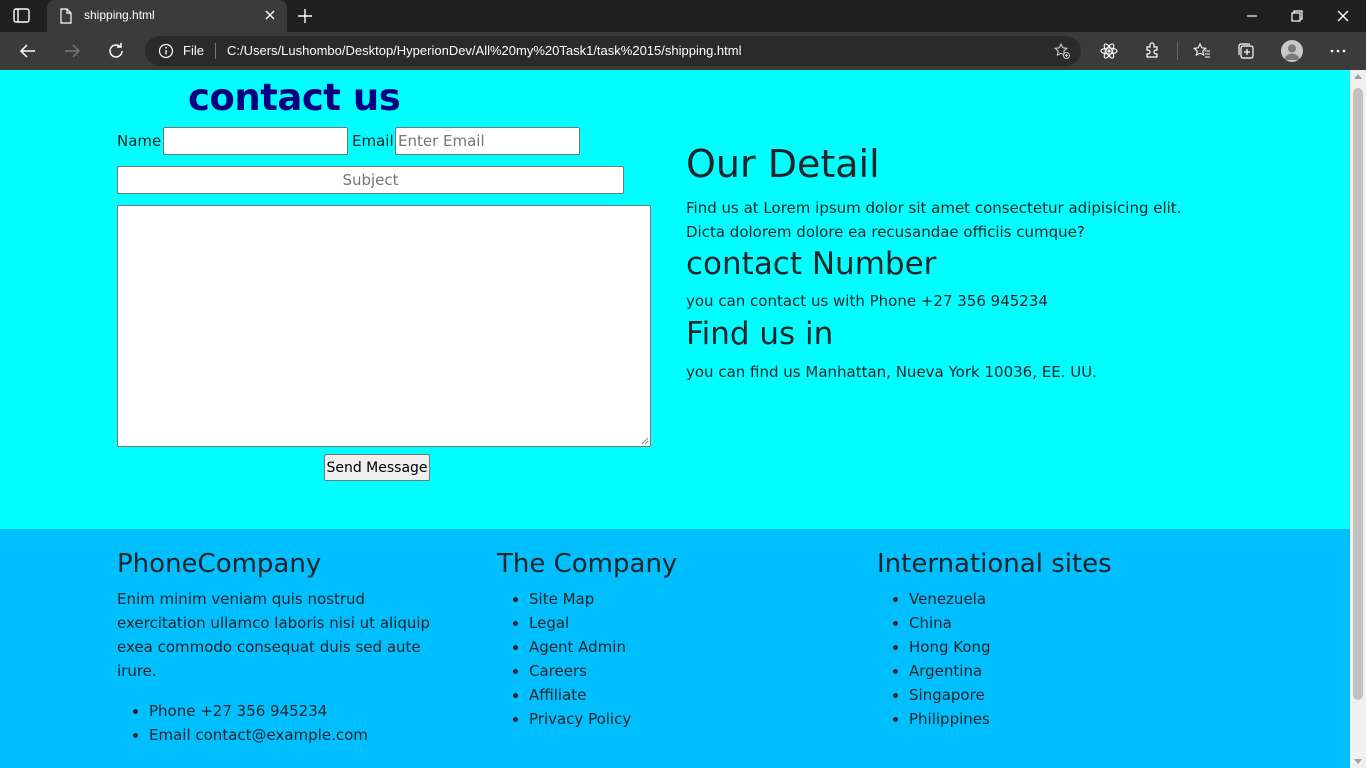 Image resolution: width=1366 pixels, height=768 pixels. What do you see at coordinates (683, 16) in the screenshot?
I see `tab-strip: shipping.html` at bounding box center [683, 16].